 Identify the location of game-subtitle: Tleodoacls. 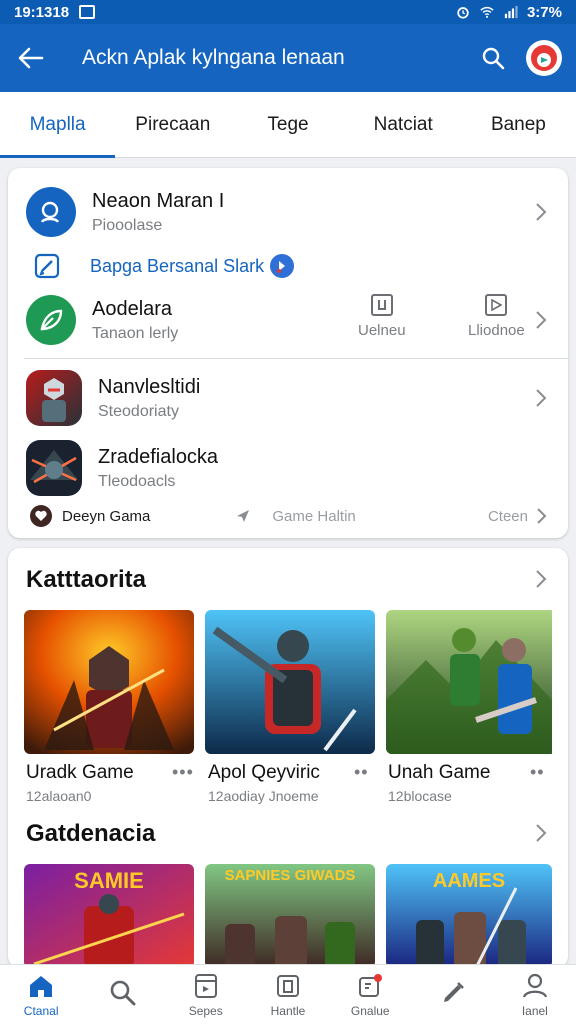
(137, 481).